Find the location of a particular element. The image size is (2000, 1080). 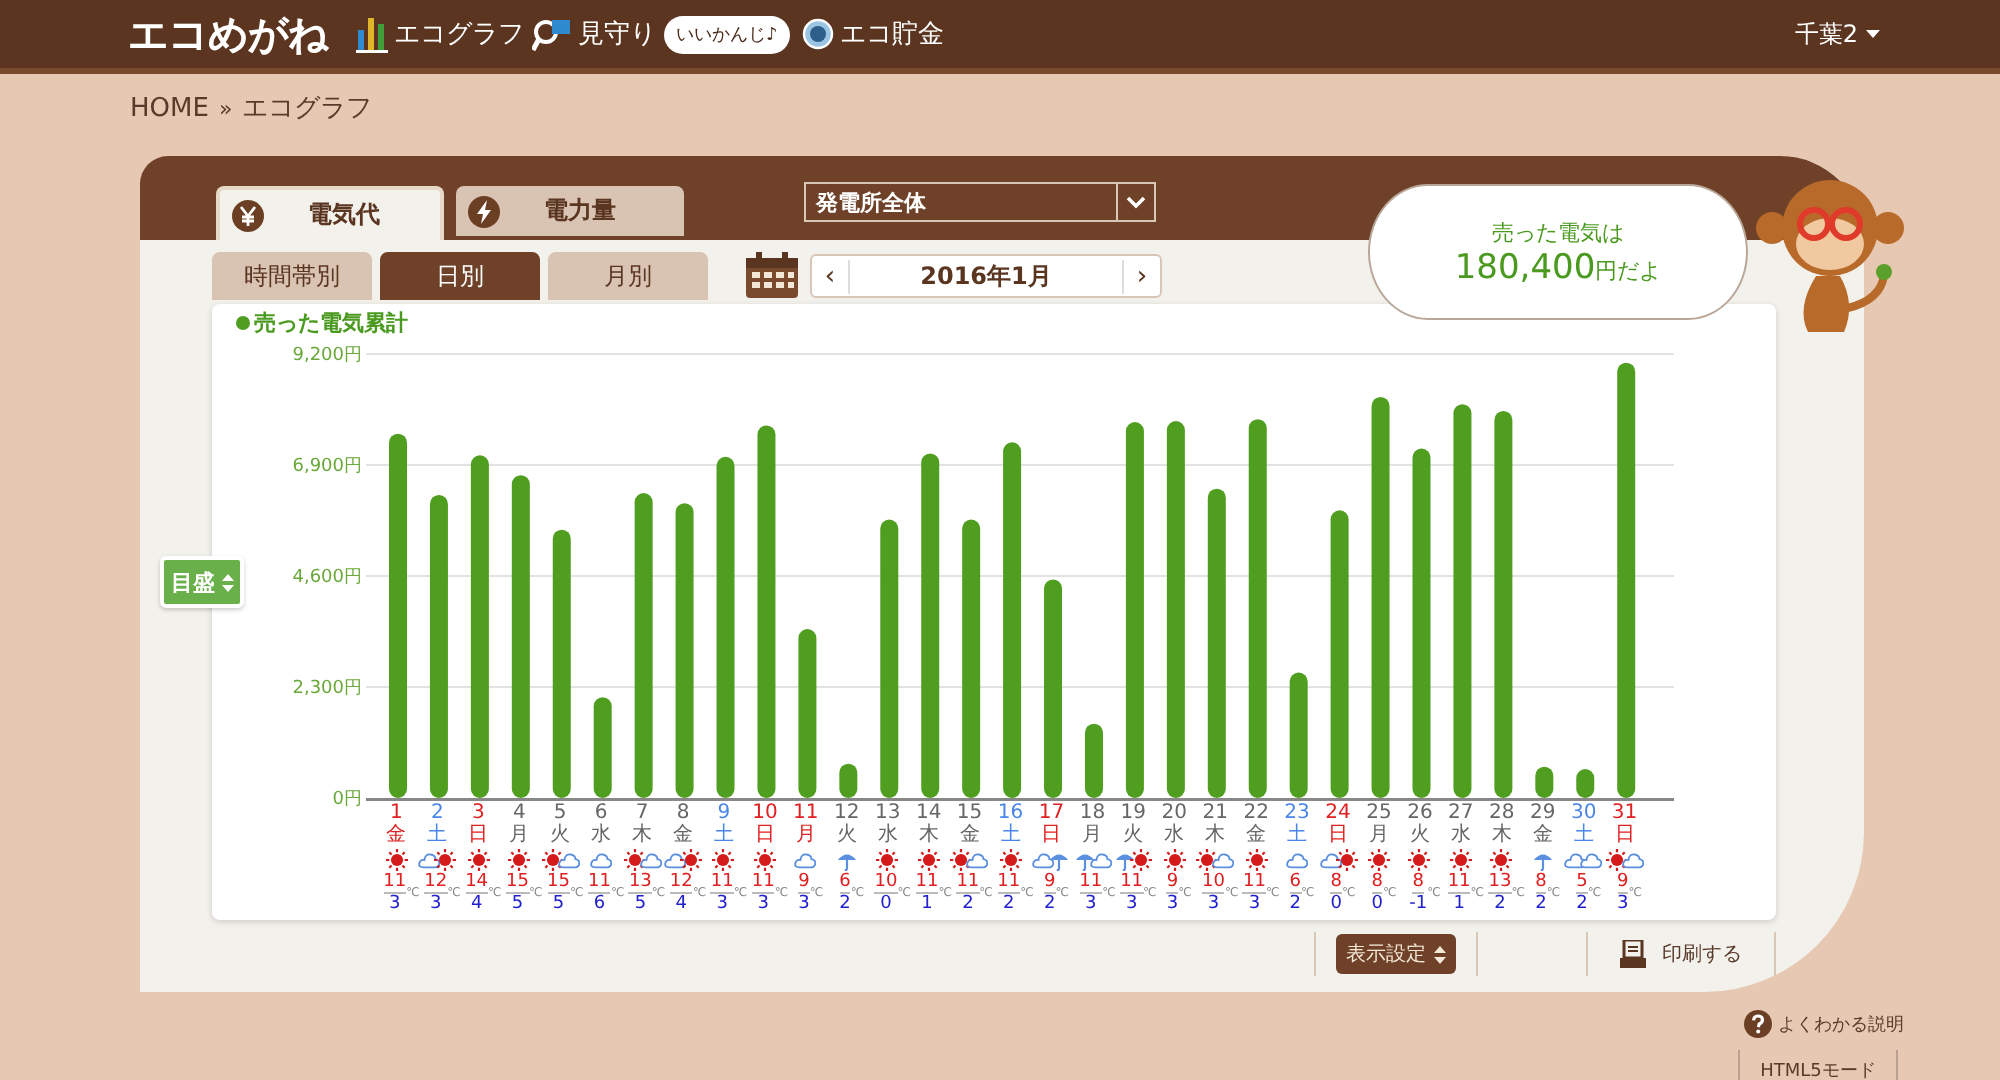

nav-link: エコグラフ is located at coordinates (440, 34).